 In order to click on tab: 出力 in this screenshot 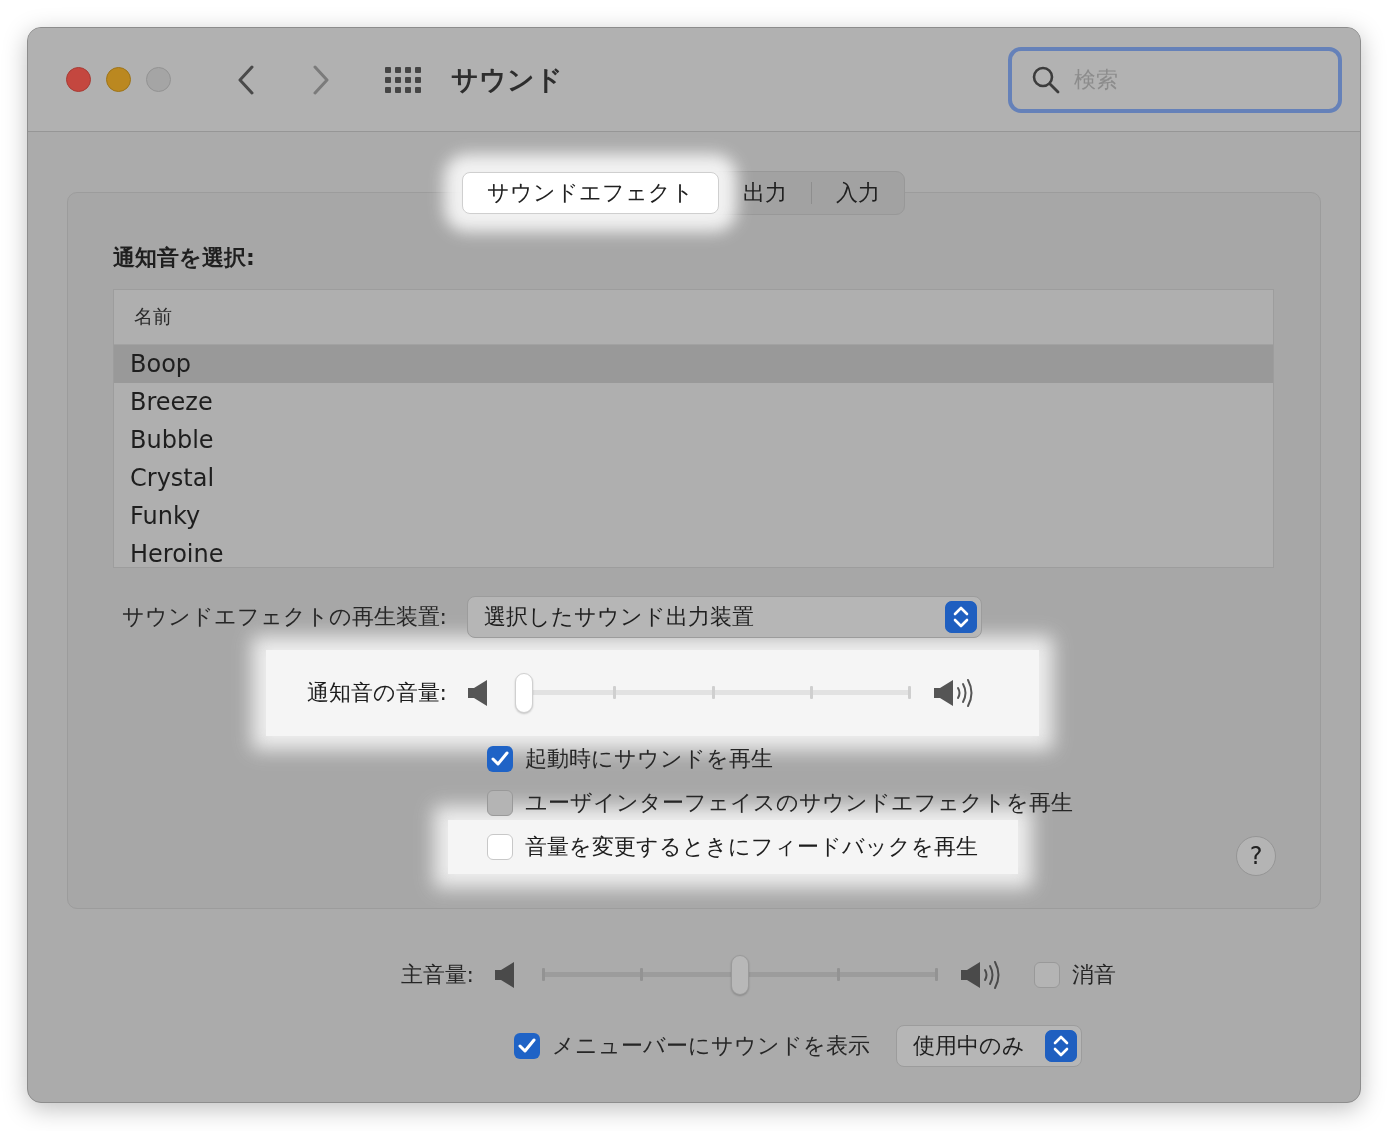, I will do `click(764, 193)`.